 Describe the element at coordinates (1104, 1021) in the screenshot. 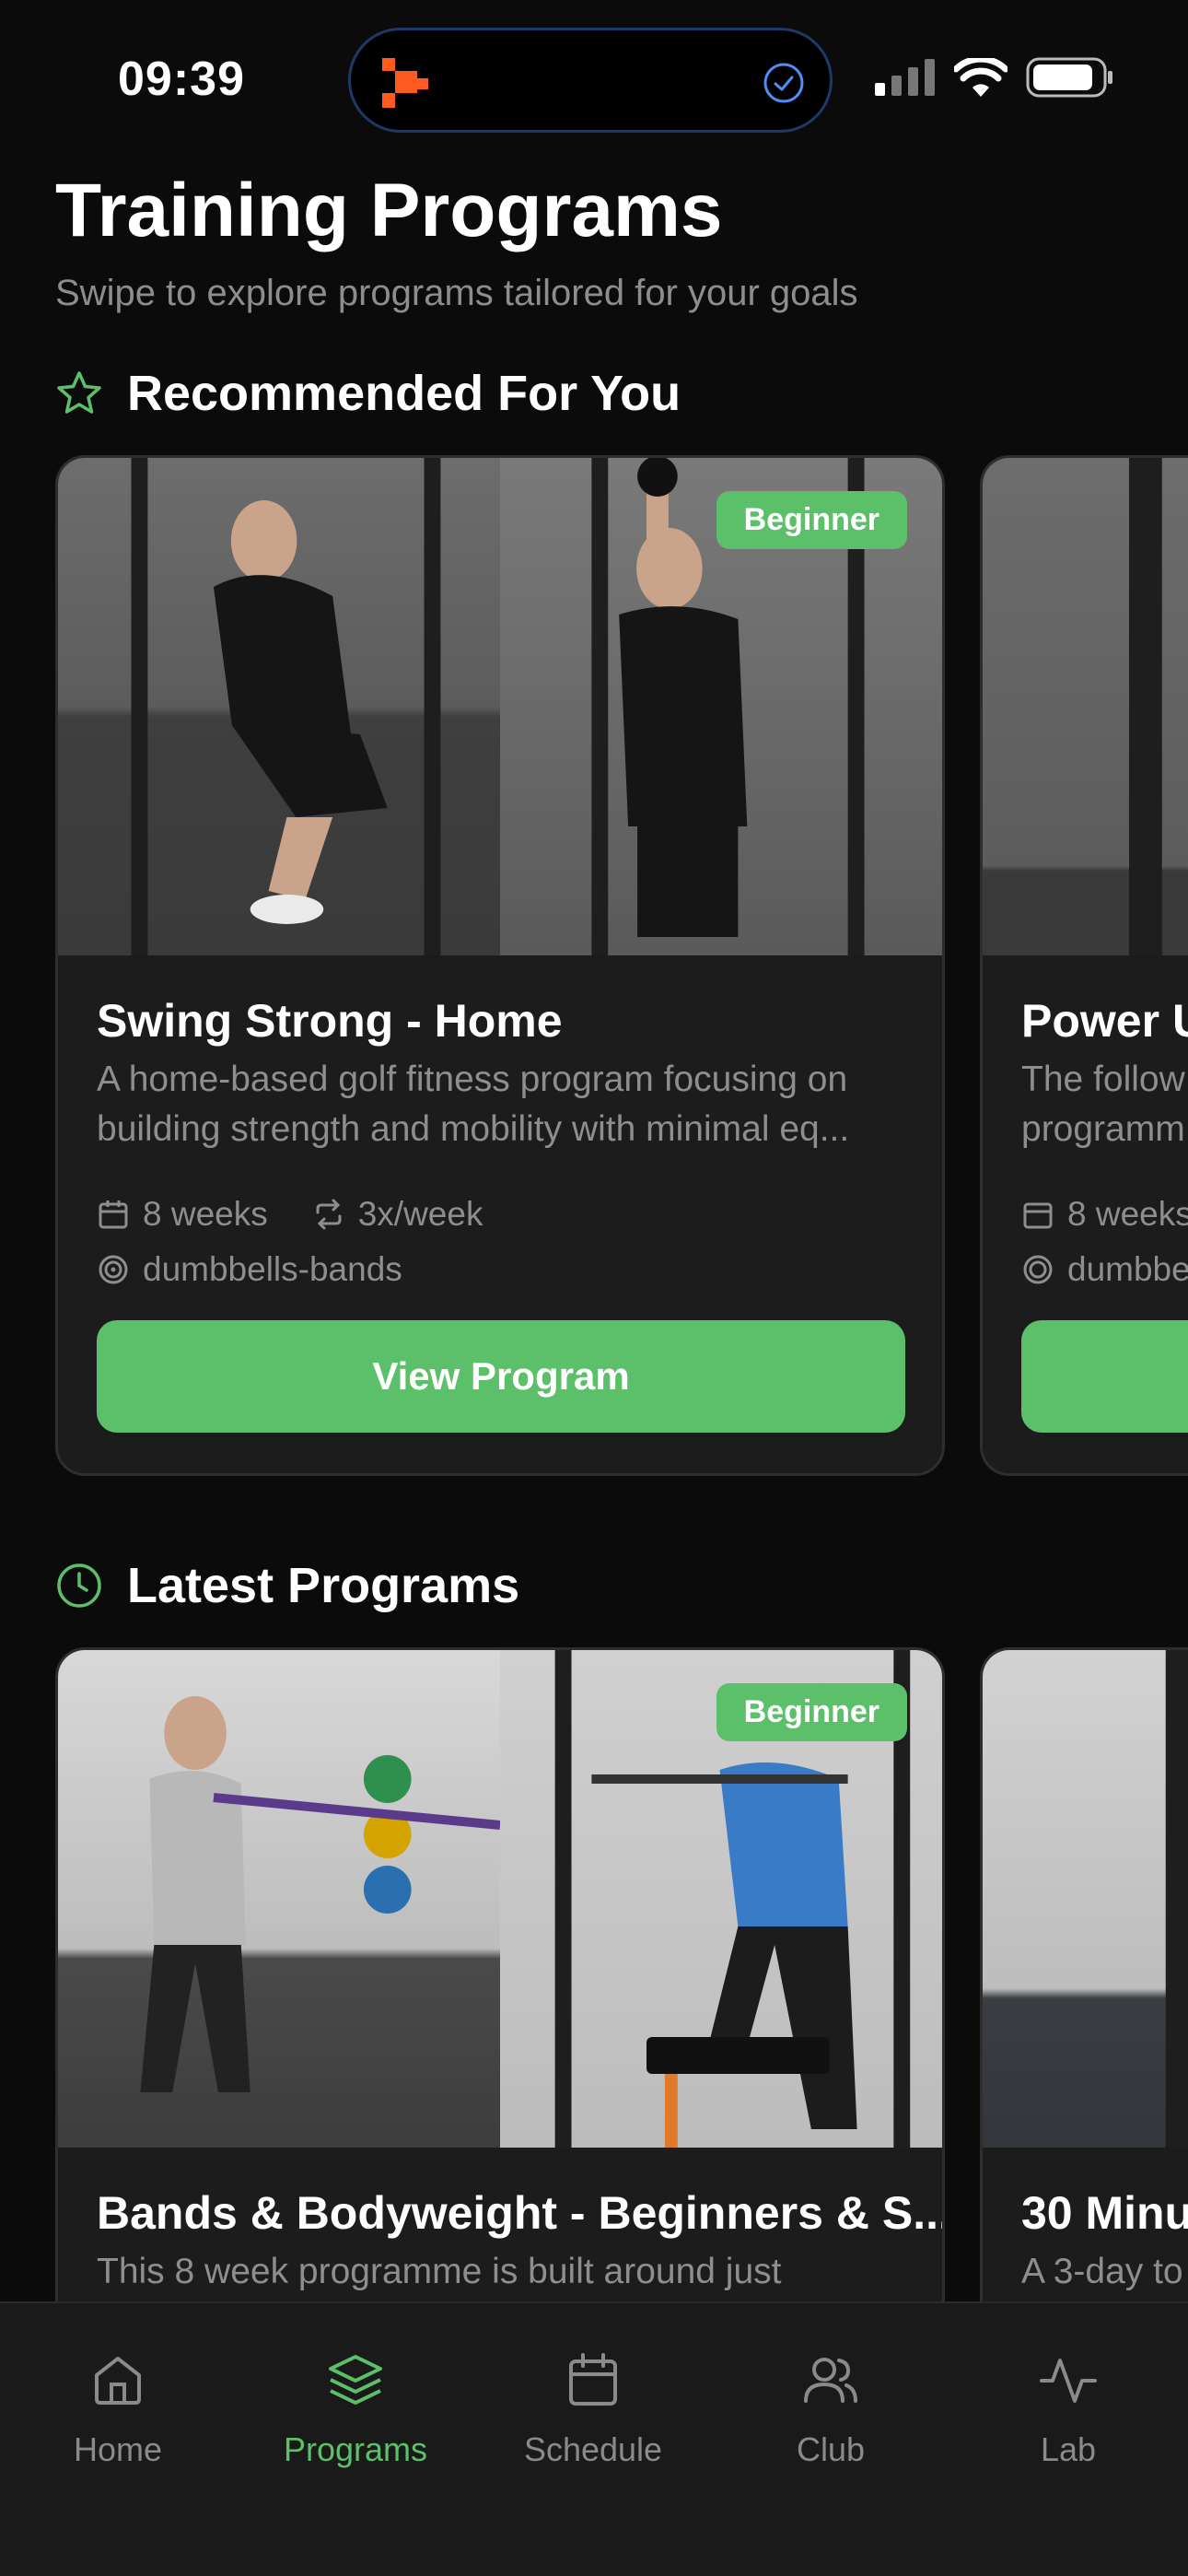

I see `program-title: Power U` at that location.